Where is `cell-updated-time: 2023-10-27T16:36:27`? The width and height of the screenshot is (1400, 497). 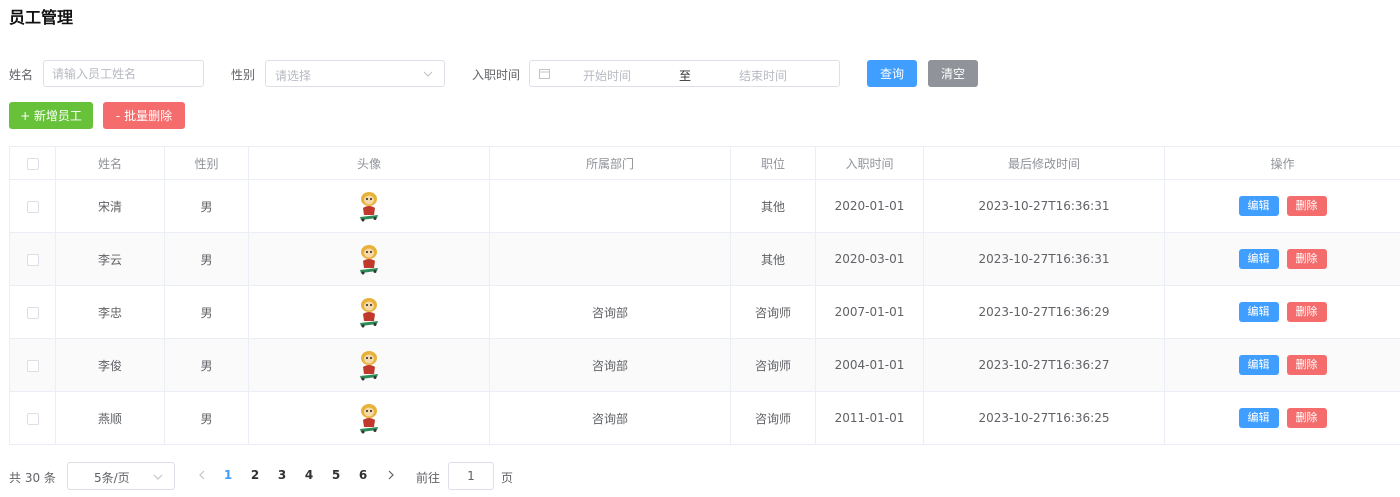
cell-updated-time: 2023-10-27T16:36:27 is located at coordinates (1044, 365).